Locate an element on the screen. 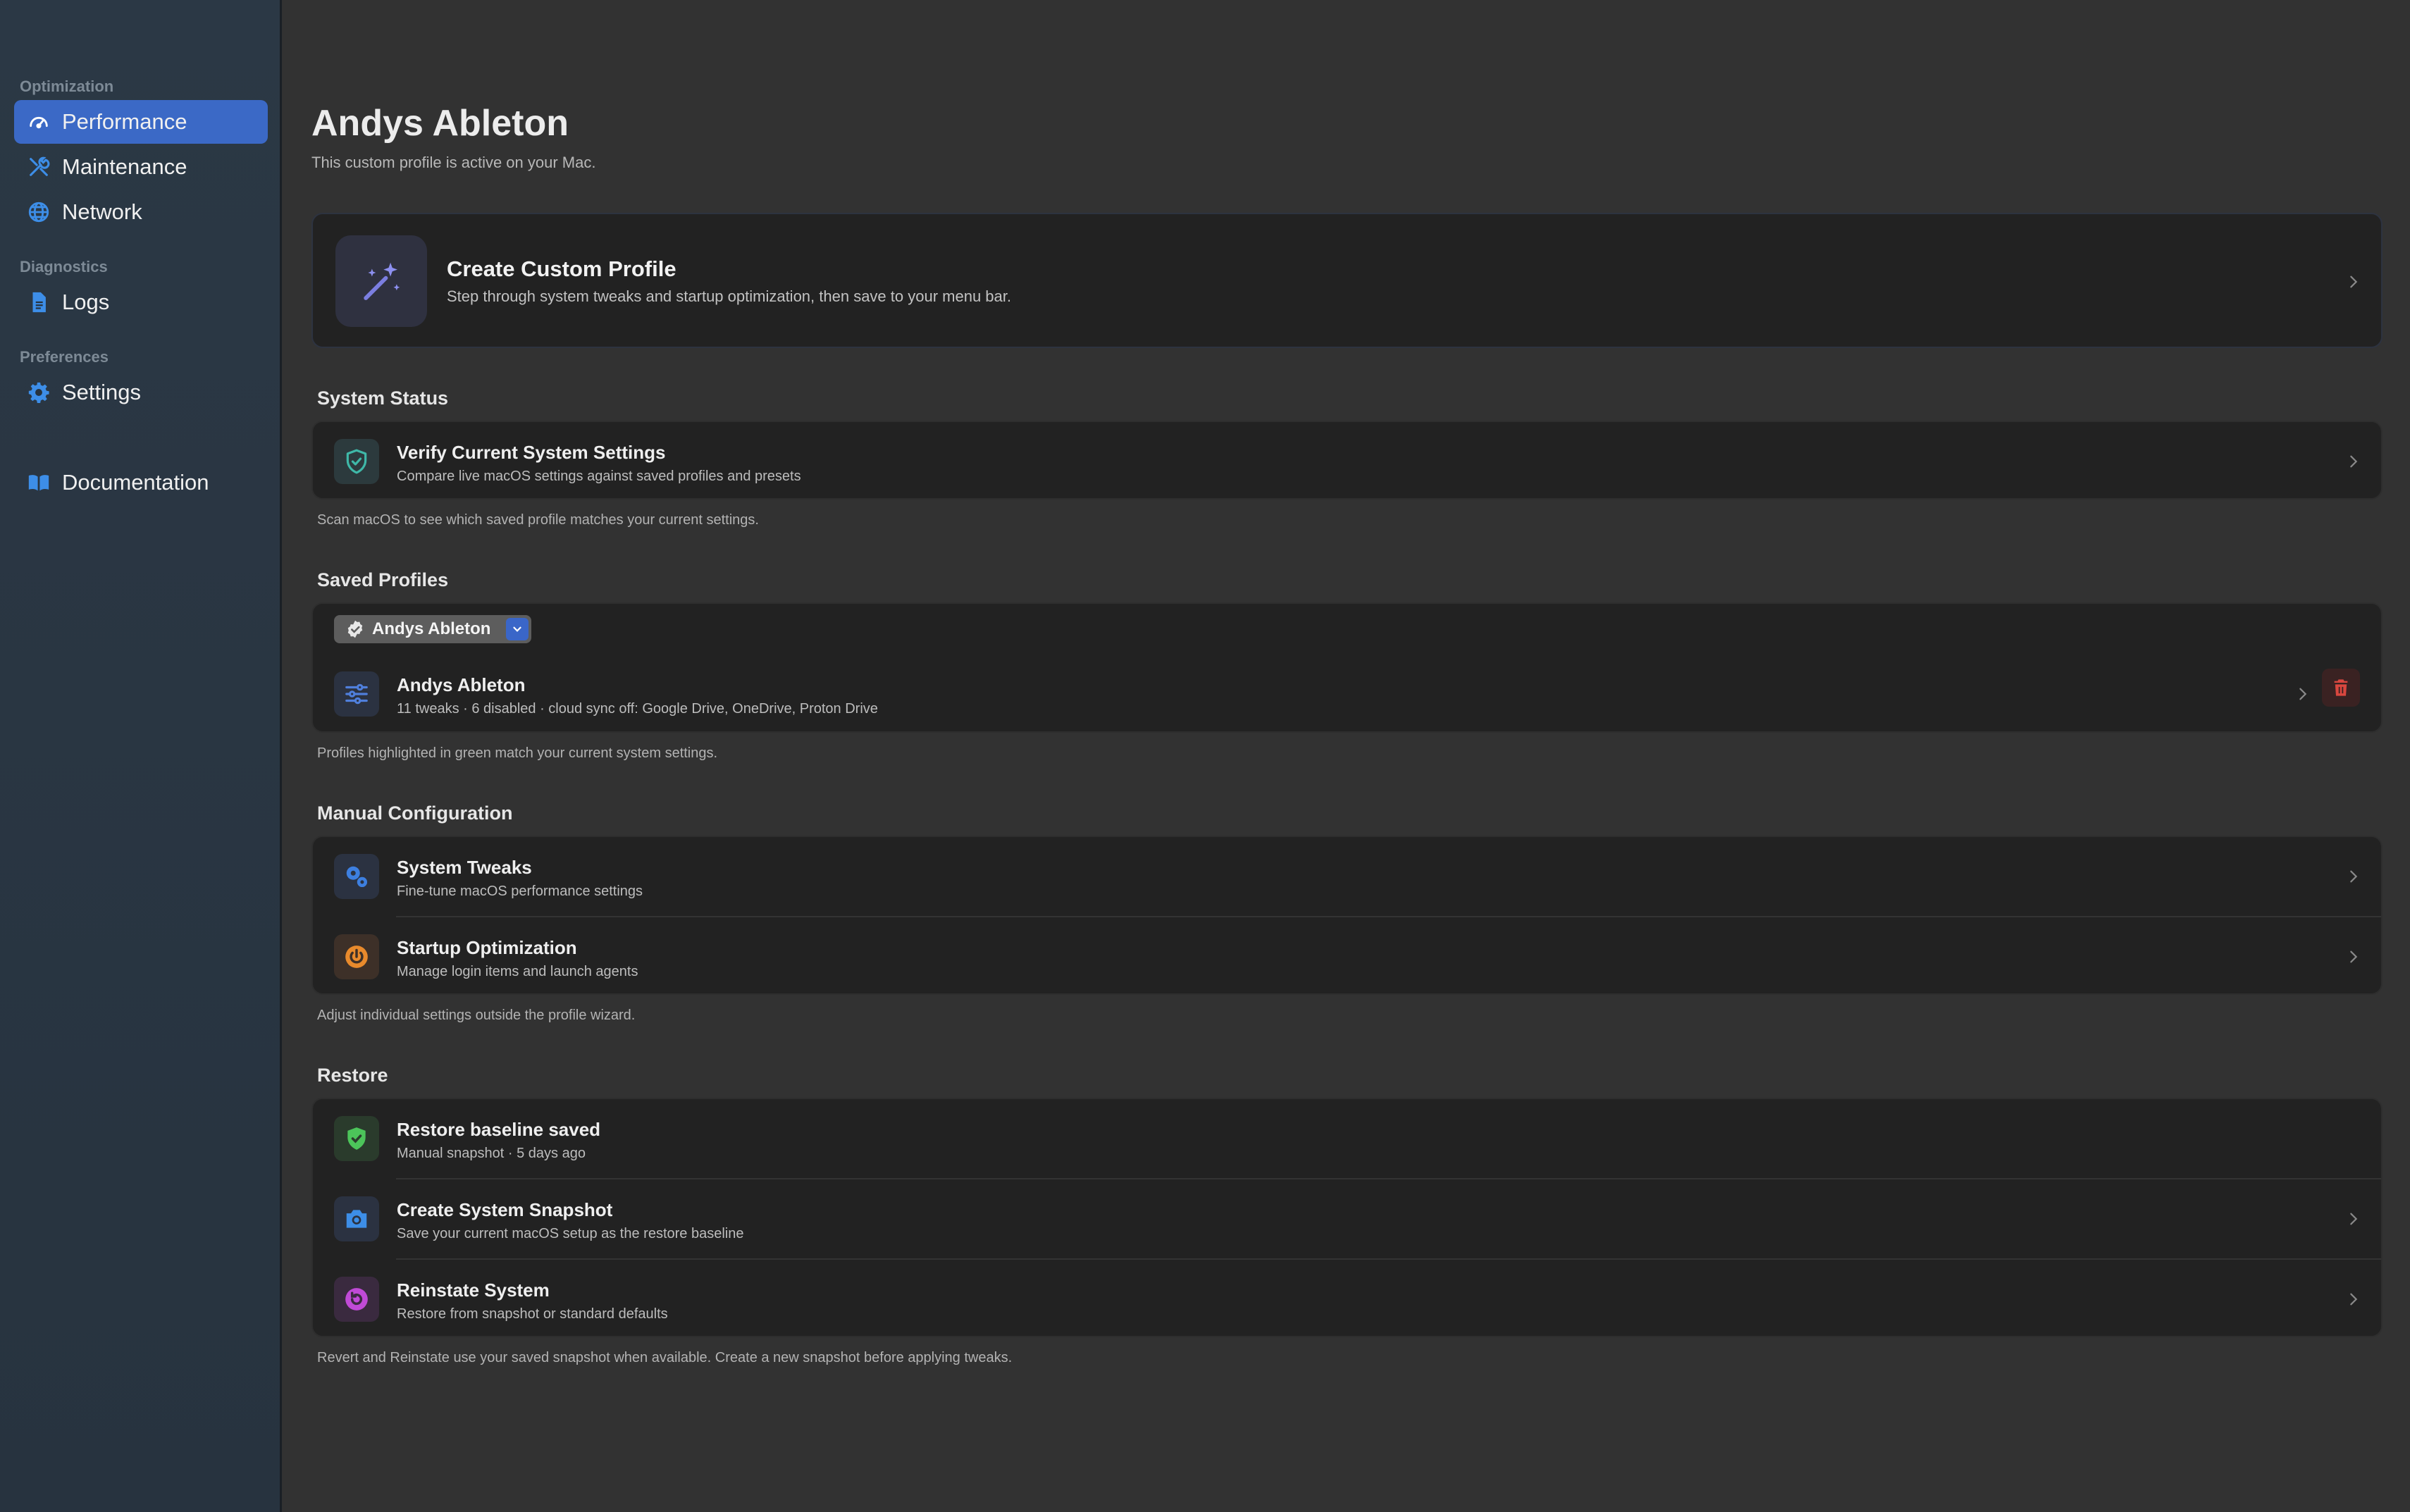  gear-icon is located at coordinates (38, 392).